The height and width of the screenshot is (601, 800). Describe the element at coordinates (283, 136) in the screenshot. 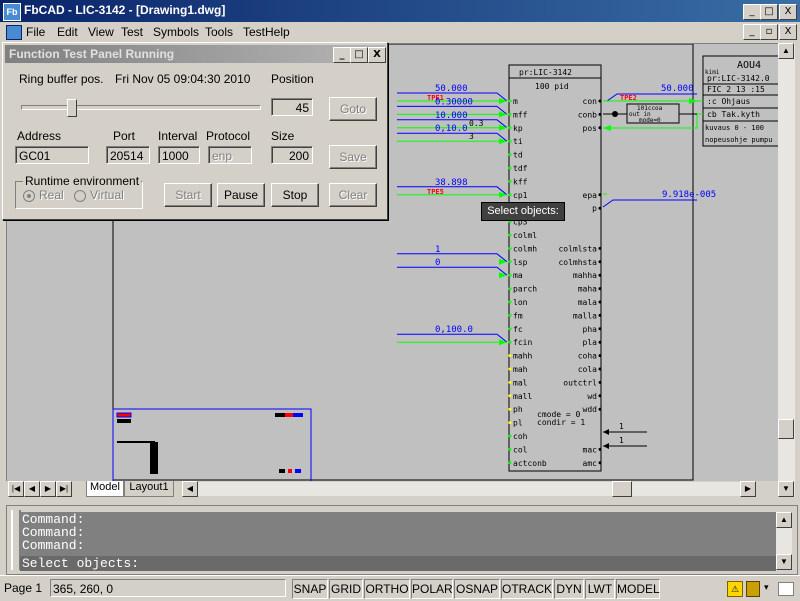

I see `size-label: Size` at that location.